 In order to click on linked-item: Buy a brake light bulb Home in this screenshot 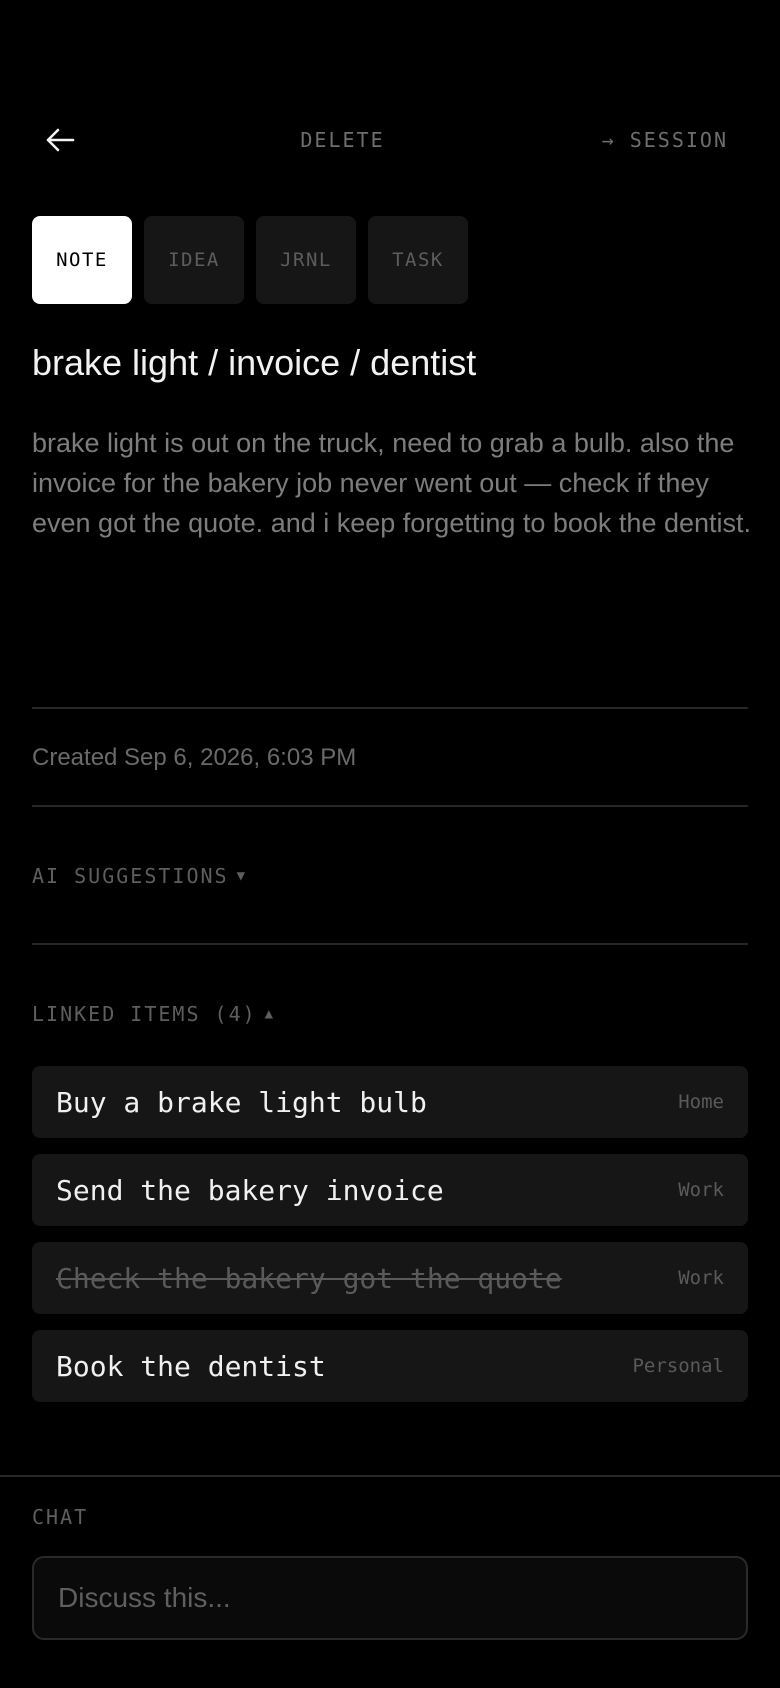, I will do `click(390, 1102)`.